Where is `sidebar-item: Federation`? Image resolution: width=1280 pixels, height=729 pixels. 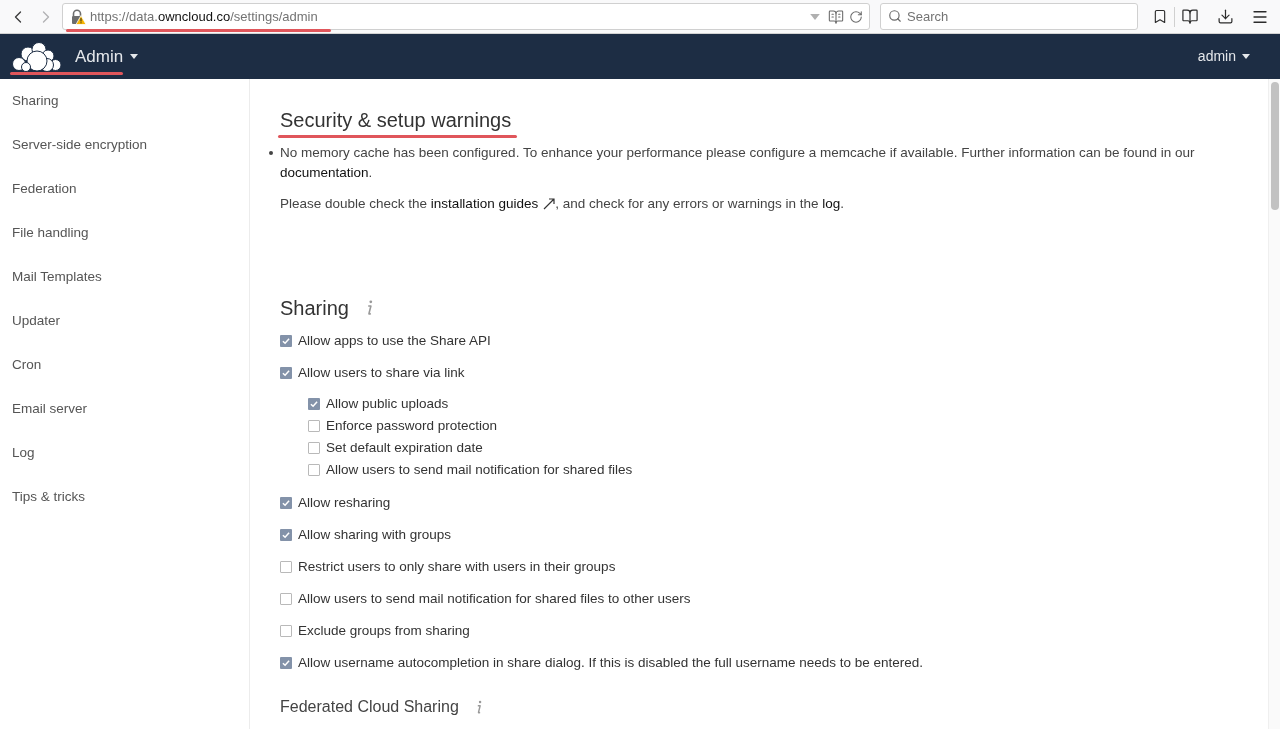 sidebar-item: Federation is located at coordinates (44, 189).